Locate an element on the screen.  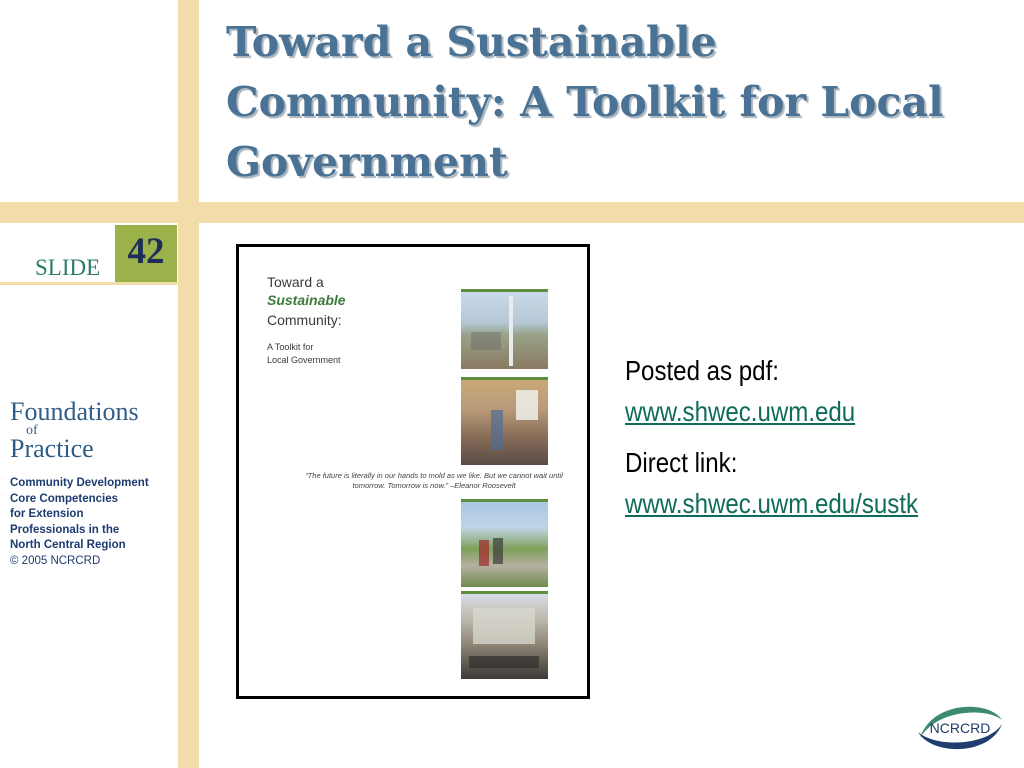
direct-label: Direct link: is located at coordinates (681, 462).